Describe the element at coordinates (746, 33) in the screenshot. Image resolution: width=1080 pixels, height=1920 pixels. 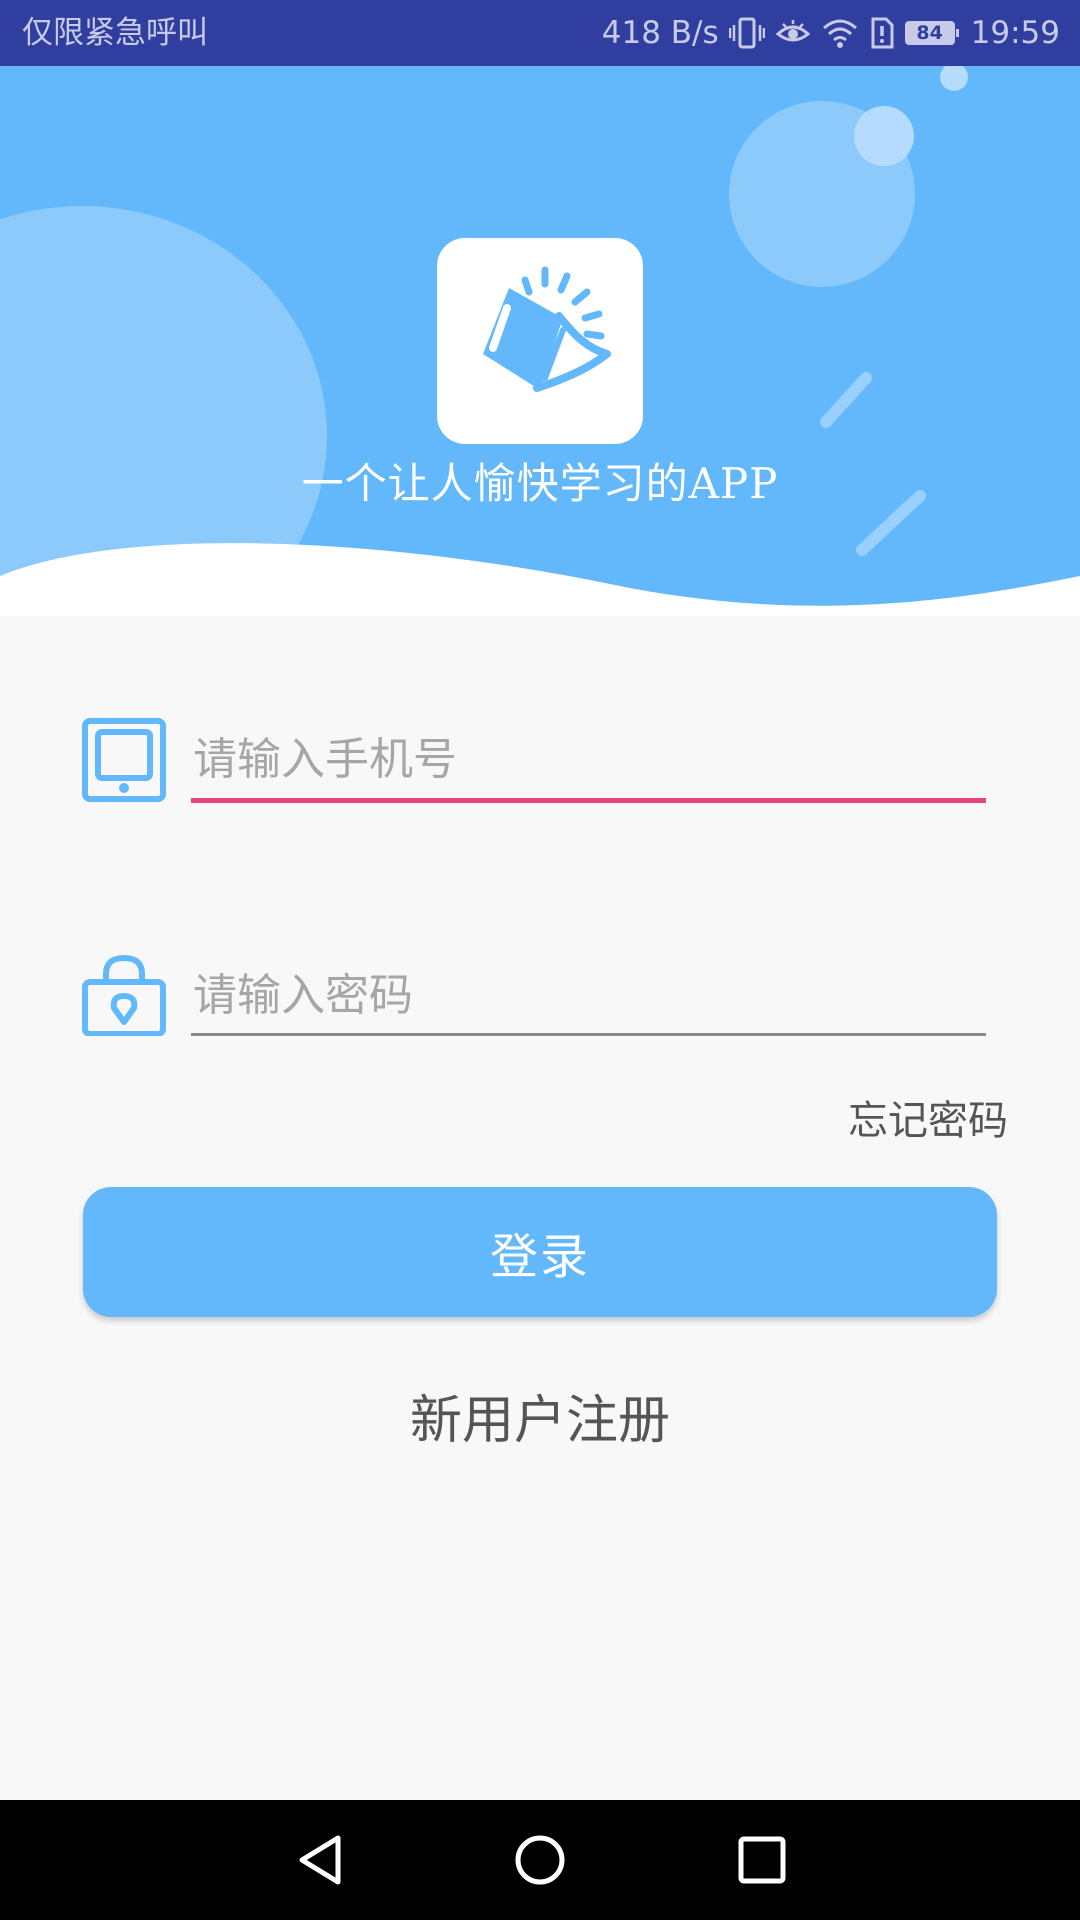
I see `vibrate-icon` at that location.